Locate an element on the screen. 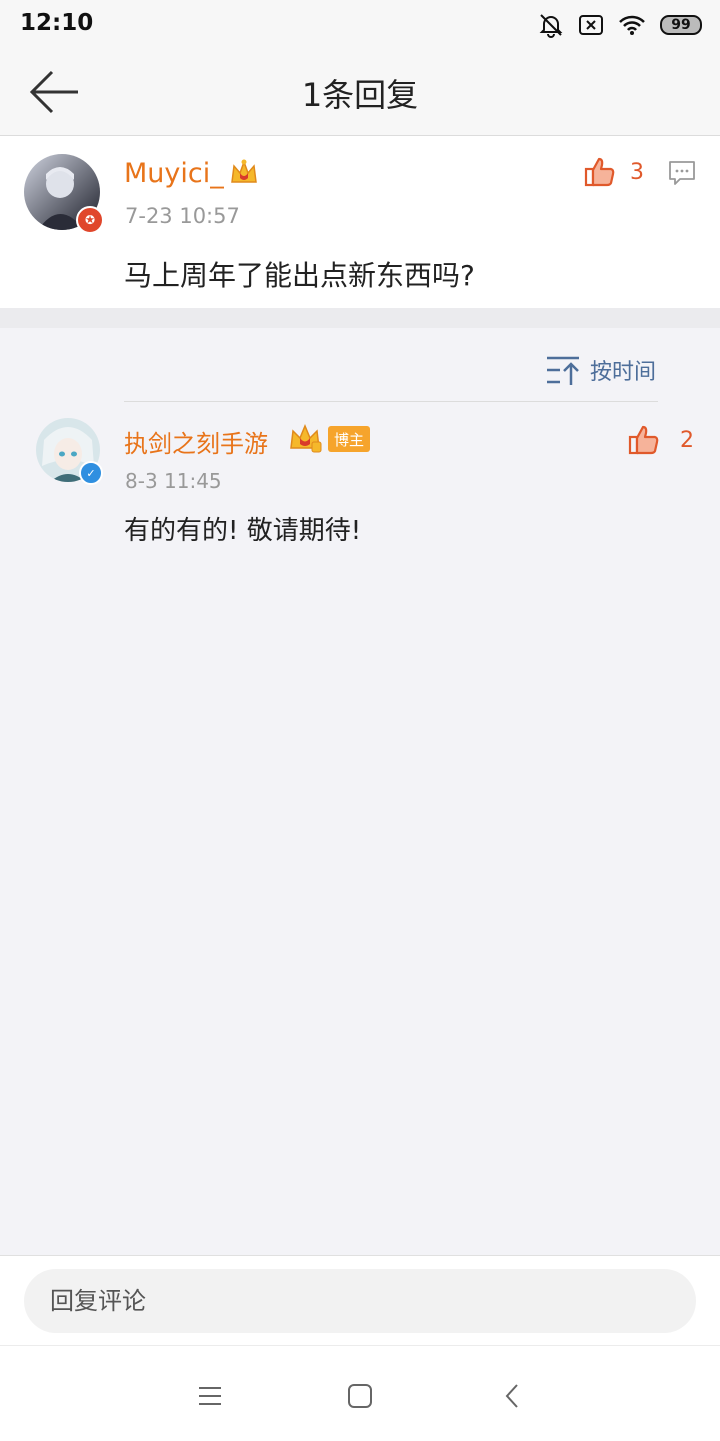  sort-divider is located at coordinates (391, 401).